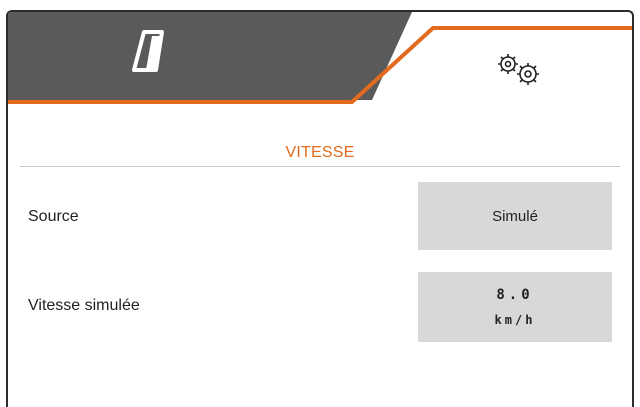 This screenshot has height=407, width=640. I want to click on tab-field, so click(183, 58).